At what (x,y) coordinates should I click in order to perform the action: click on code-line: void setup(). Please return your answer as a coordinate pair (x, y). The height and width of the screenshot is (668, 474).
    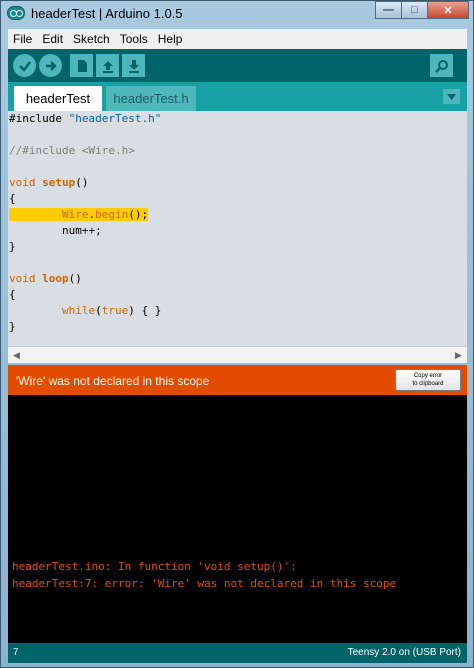
    Looking at the image, I should click on (49, 182).